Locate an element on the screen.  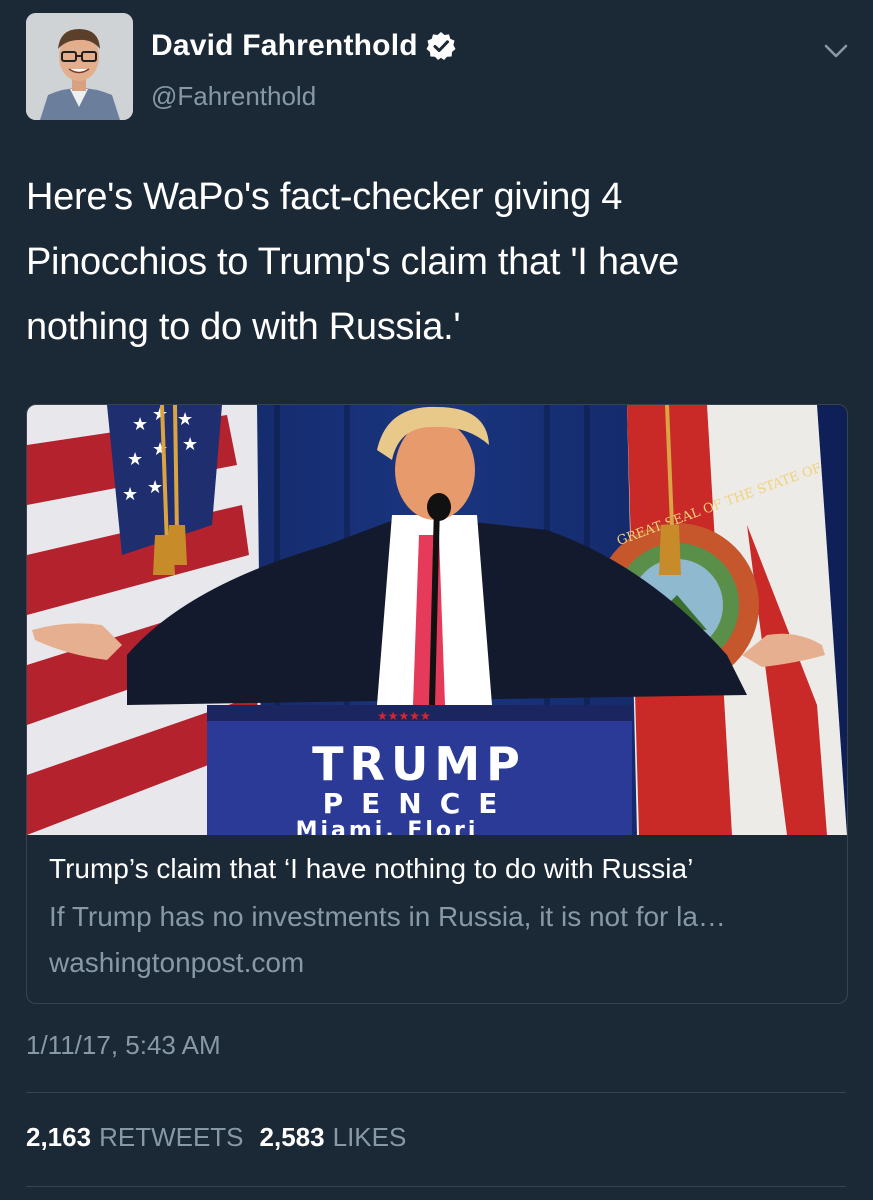
verified-badge-icon is located at coordinates (441, 46).